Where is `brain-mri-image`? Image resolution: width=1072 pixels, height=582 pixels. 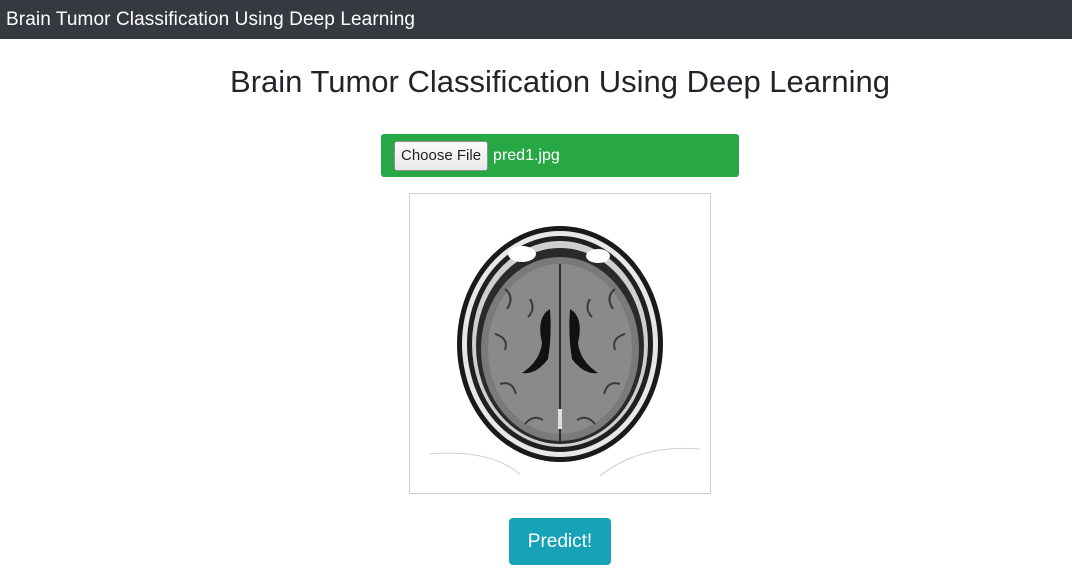 brain-mri-image is located at coordinates (560, 343).